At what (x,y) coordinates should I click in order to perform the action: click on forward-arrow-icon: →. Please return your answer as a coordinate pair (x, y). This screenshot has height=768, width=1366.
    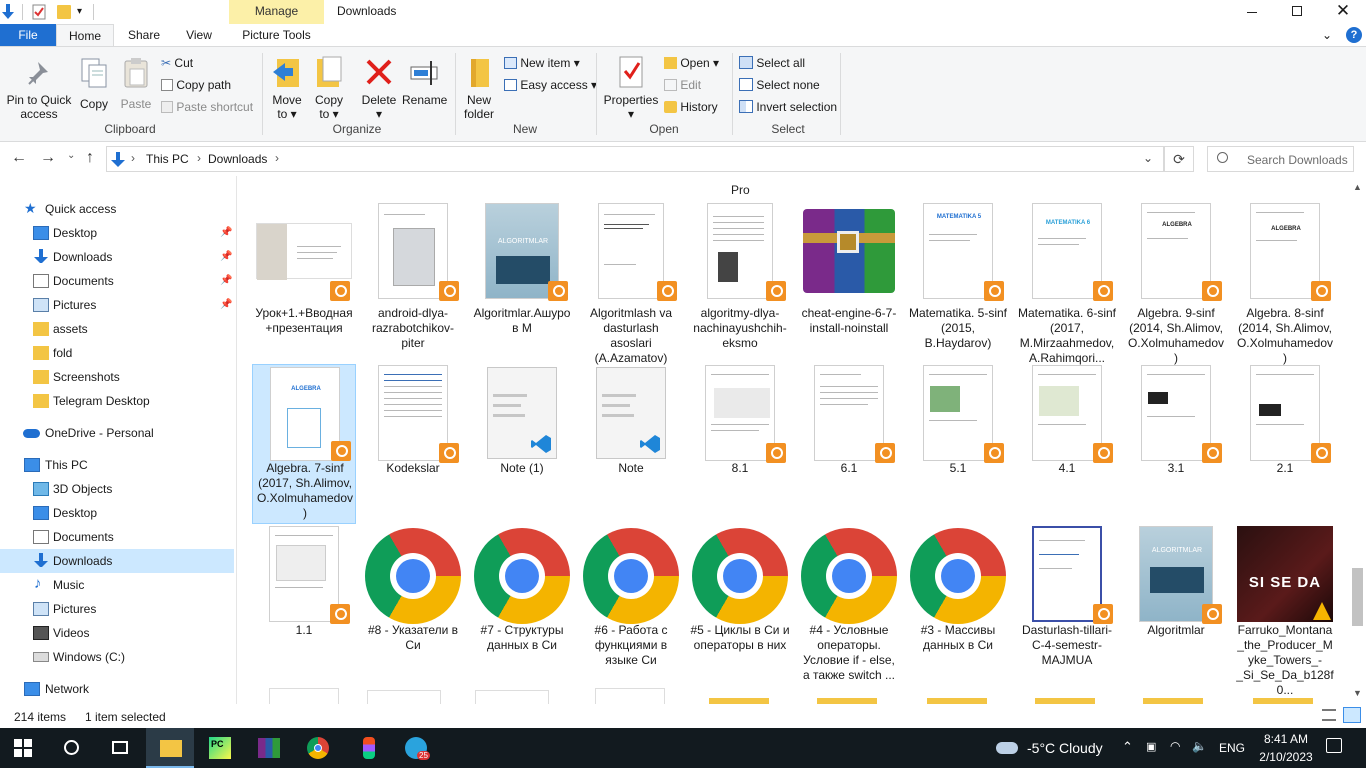
    Looking at the image, I should click on (48, 158).